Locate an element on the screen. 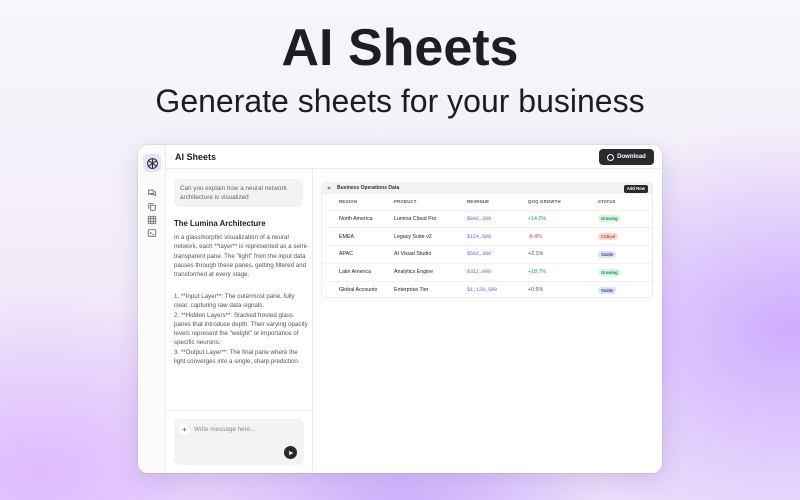 The image size is (800, 500). cell-growth: +18.7% is located at coordinates (563, 272).